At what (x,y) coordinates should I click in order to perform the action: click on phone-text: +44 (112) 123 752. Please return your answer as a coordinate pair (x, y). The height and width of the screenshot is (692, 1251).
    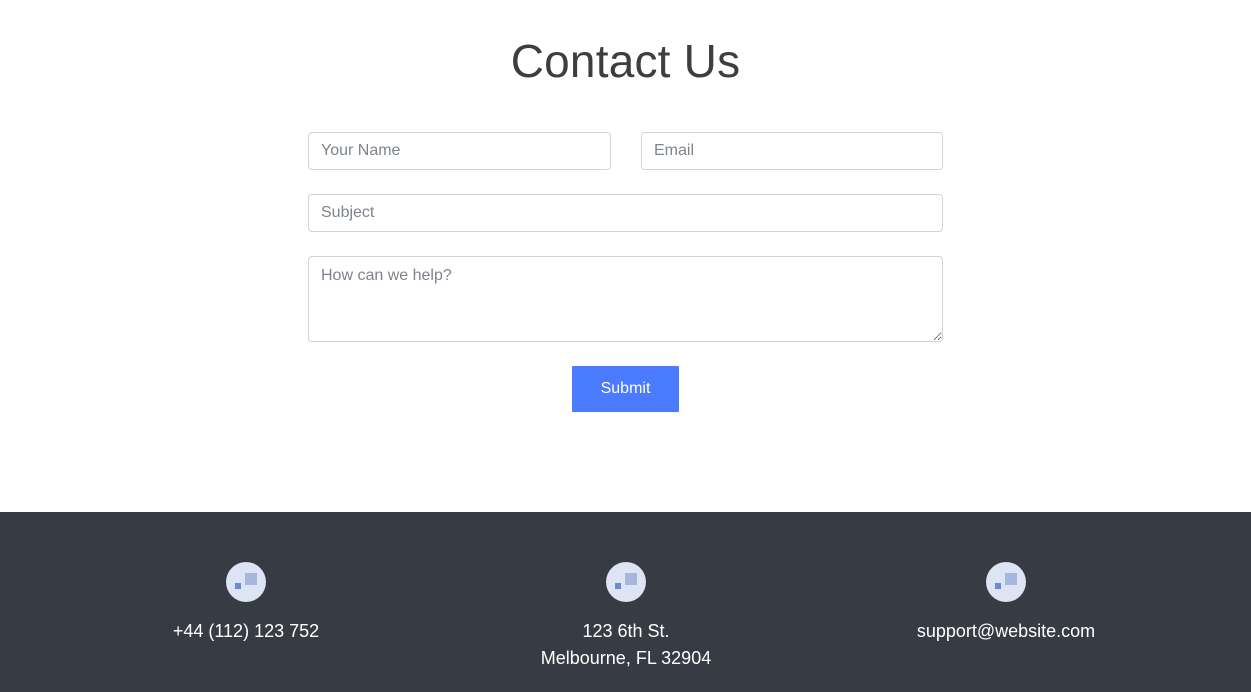
    Looking at the image, I should click on (246, 631).